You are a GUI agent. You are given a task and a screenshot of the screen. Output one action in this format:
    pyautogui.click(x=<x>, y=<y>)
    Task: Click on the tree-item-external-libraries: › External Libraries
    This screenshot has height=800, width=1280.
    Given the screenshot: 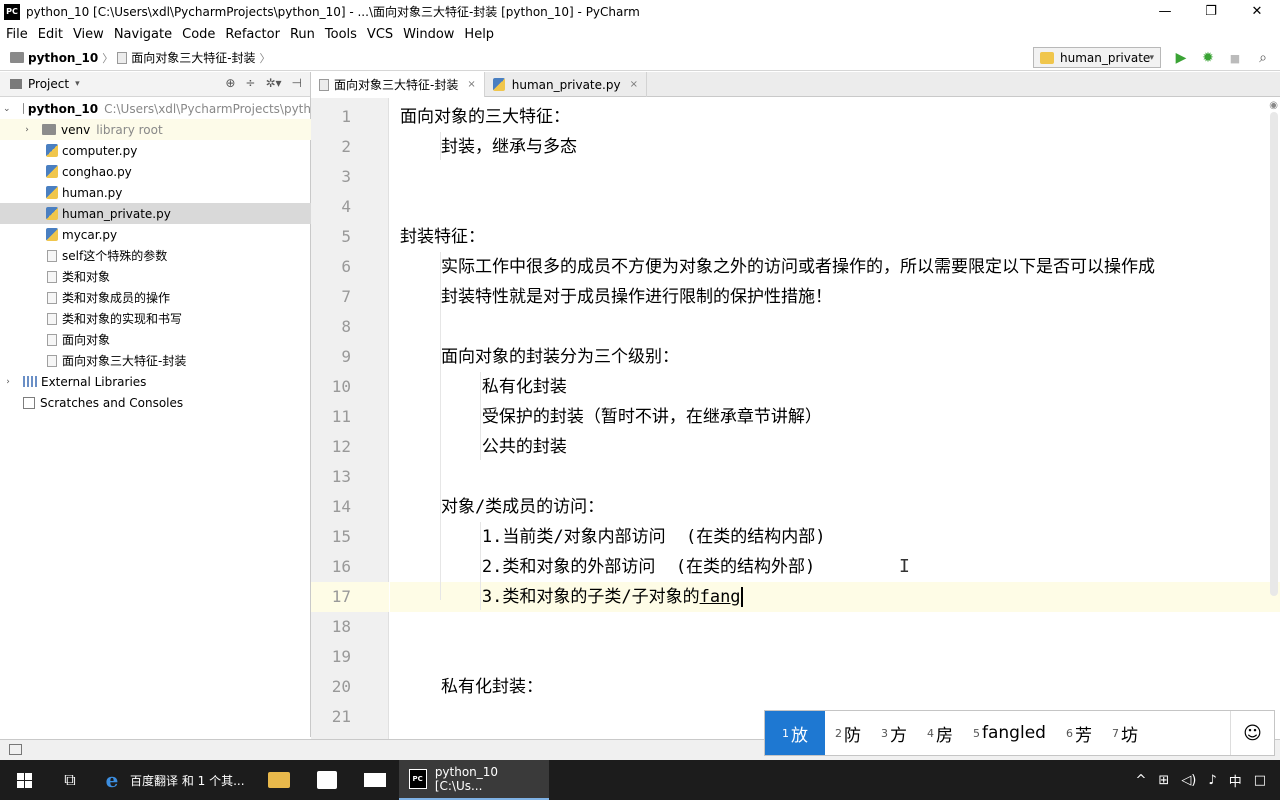 What is the action you would take?
    pyautogui.click(x=155, y=381)
    